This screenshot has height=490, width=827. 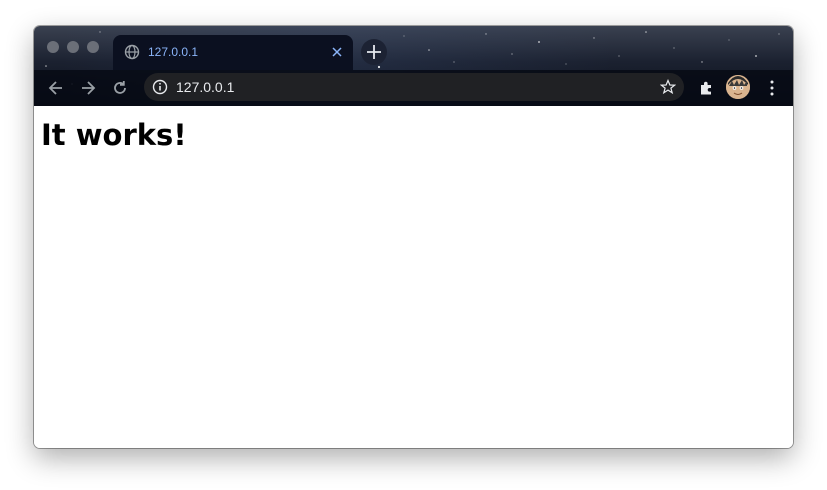 What do you see at coordinates (114, 135) in the screenshot?
I see `page-heading: It works!` at bounding box center [114, 135].